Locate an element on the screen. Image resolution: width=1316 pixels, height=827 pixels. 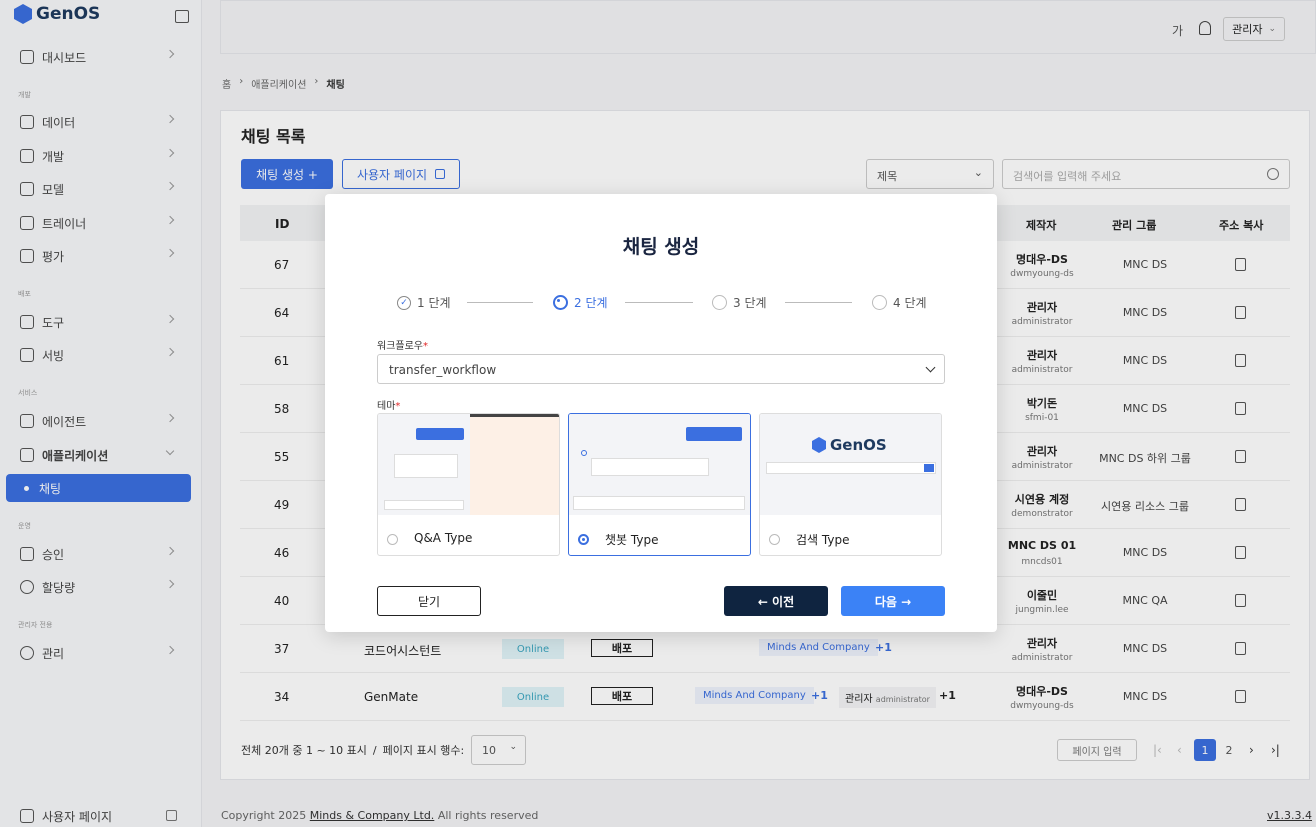
logo-icon is located at coordinates (819, 445).